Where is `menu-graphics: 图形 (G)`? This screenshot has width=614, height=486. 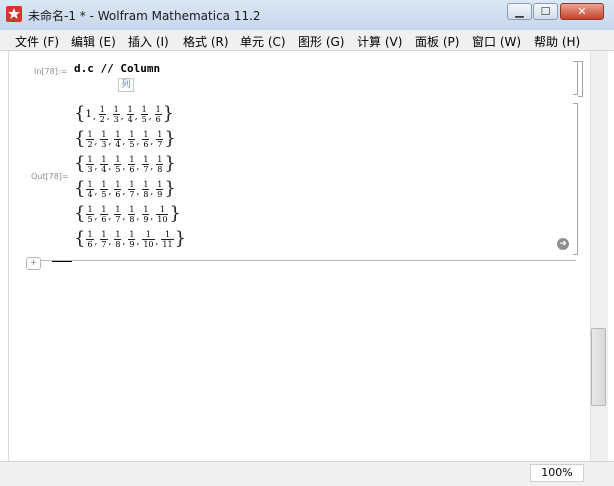
menu-graphics: 图形 (G) is located at coordinates (321, 41).